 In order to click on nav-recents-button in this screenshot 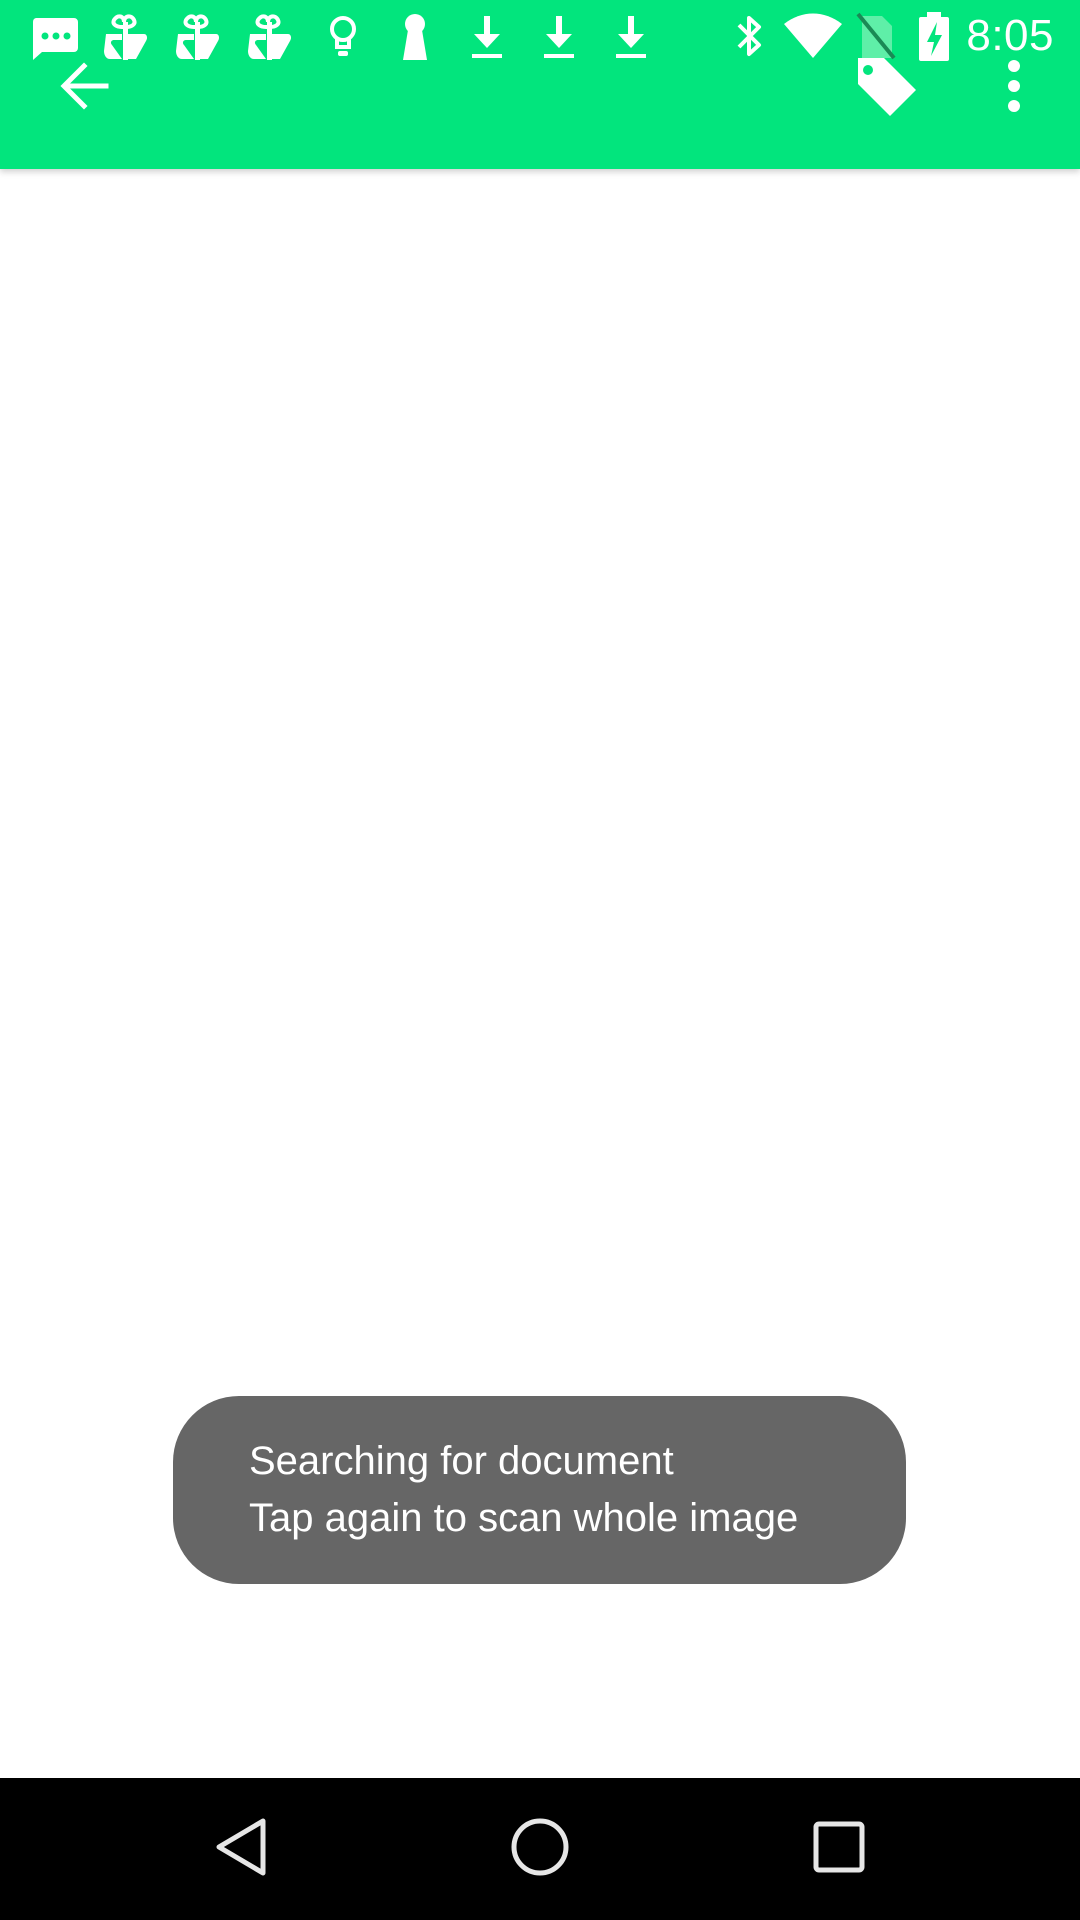, I will do `click(839, 1849)`.